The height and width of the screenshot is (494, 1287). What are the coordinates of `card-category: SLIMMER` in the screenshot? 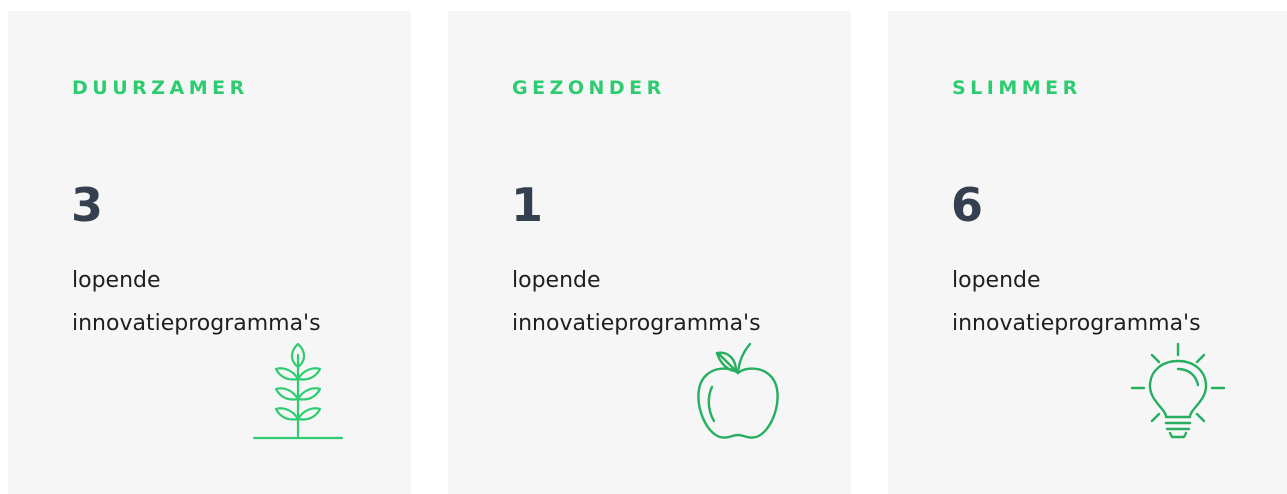 It's located at (1017, 88).